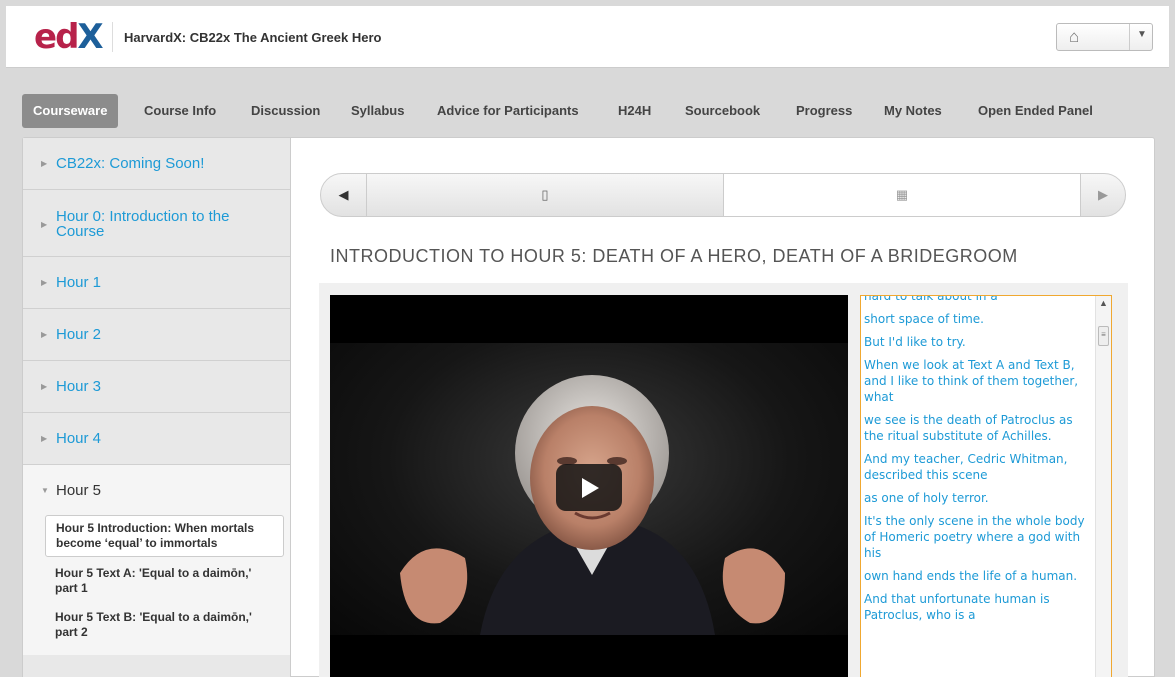  Describe the element at coordinates (377, 111) in the screenshot. I see `tab-syllabus: Syllabus` at that location.